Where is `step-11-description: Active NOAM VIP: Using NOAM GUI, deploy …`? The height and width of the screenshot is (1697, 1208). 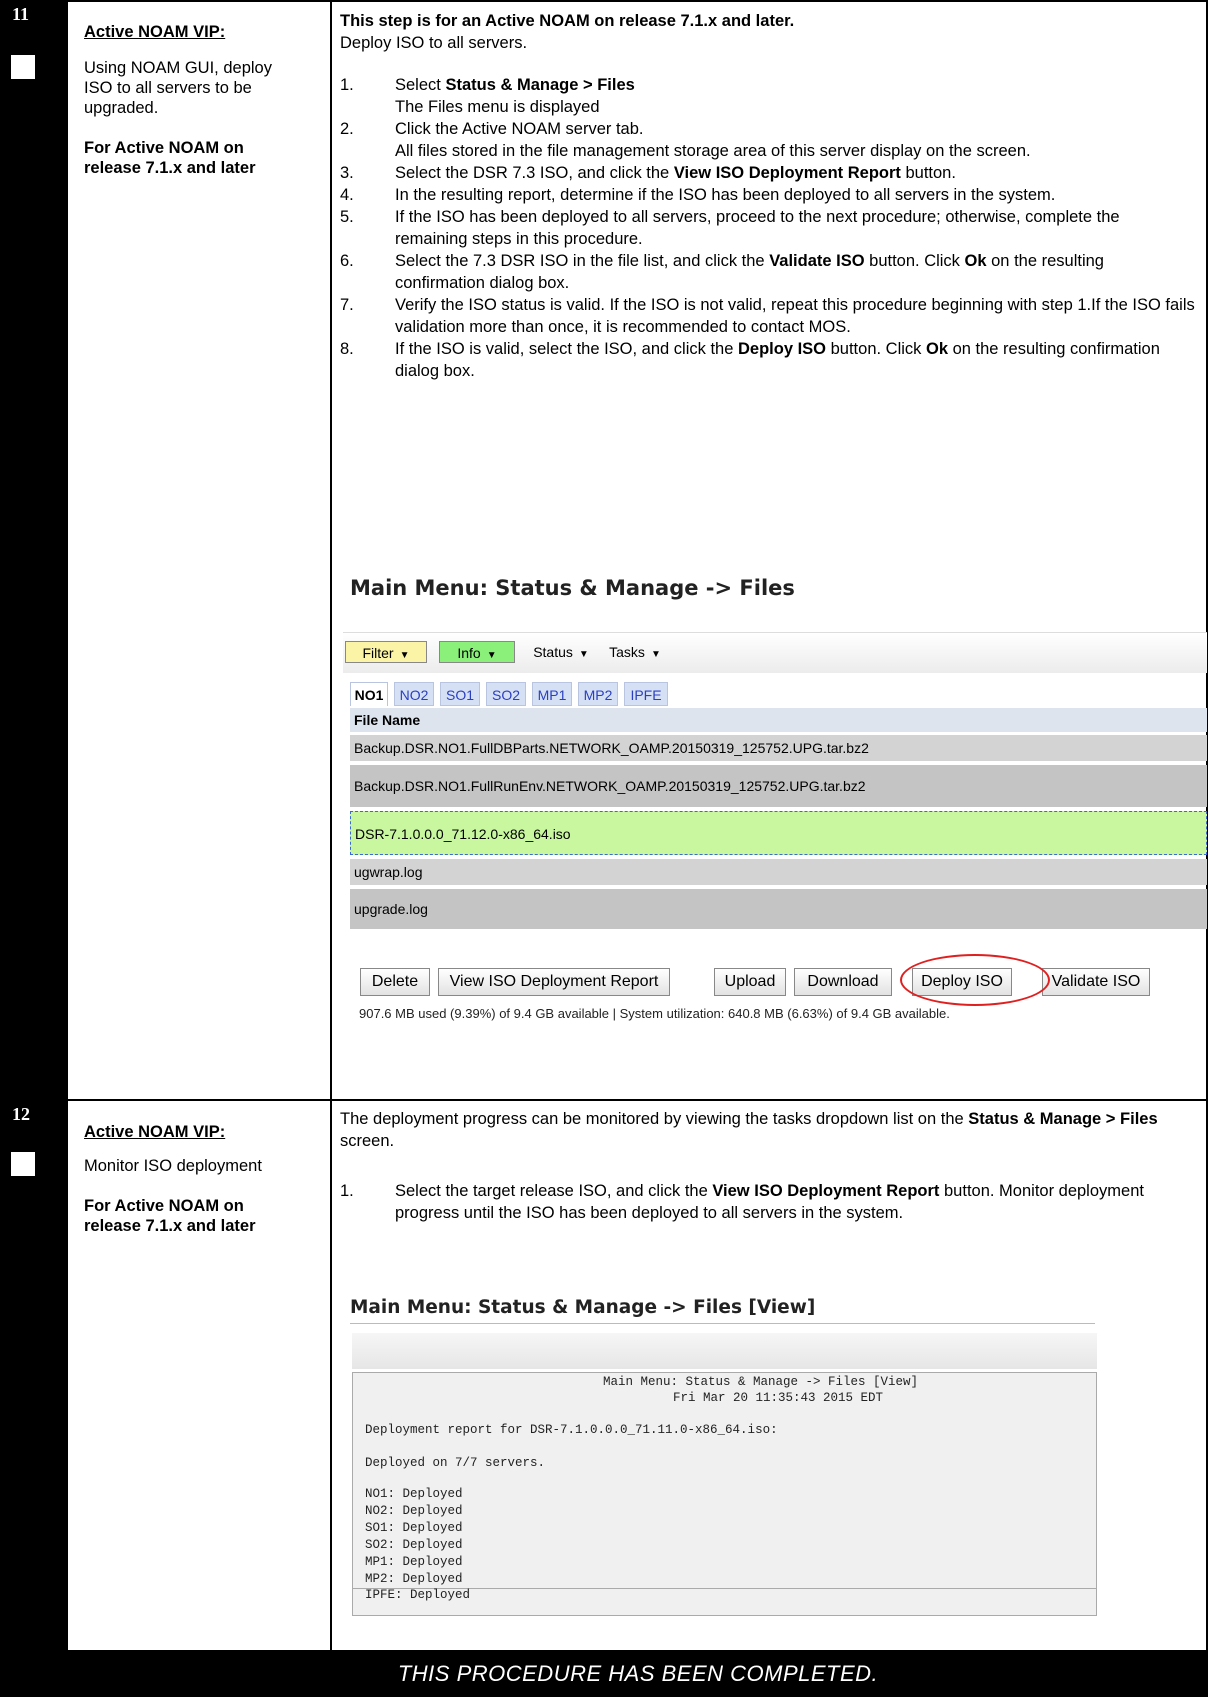
step-11-description: Active NOAM VIP: Using NOAM GUI, deploy … is located at coordinates (204, 100).